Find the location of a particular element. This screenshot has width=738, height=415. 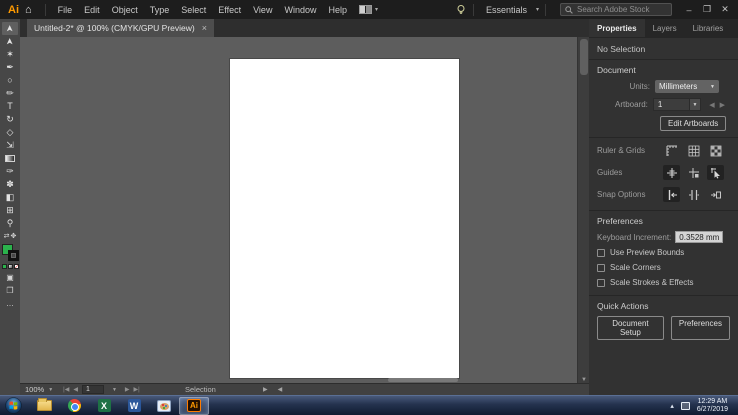

taskbar-chrome-button is located at coordinates (74, 406).